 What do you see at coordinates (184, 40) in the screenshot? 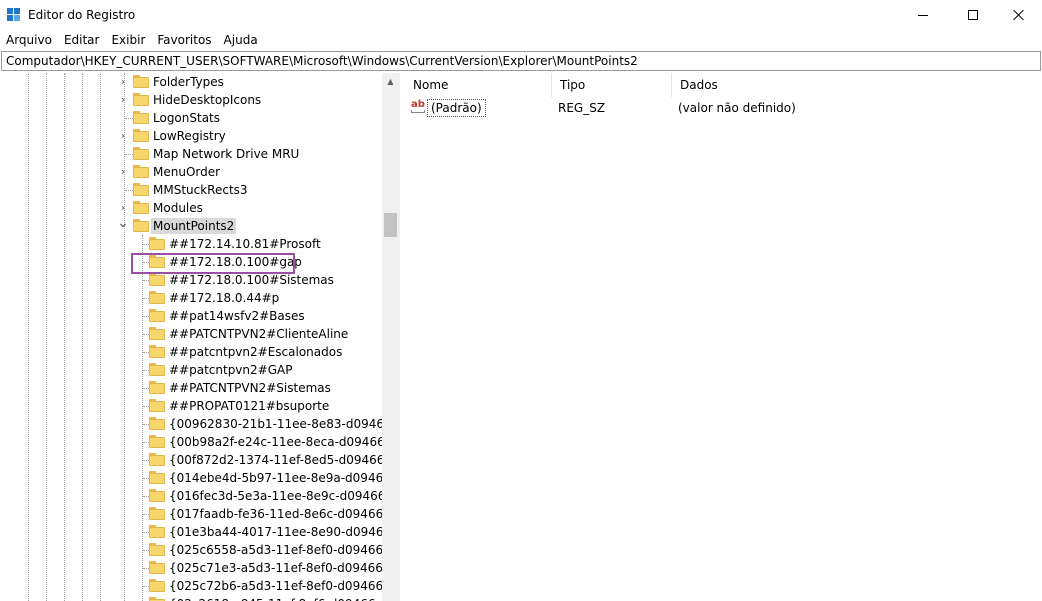
I see `menu-favoritos: Favoritos` at bounding box center [184, 40].